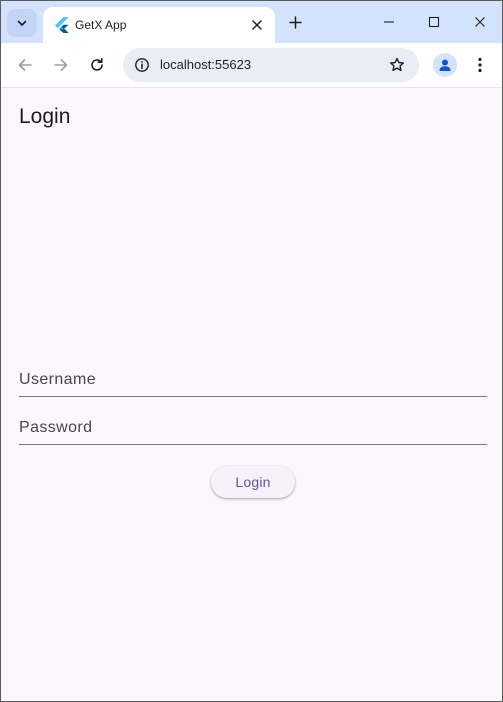 The height and width of the screenshot is (702, 503). Describe the element at coordinates (159, 25) in the screenshot. I see `tab-active: GetX App` at that location.